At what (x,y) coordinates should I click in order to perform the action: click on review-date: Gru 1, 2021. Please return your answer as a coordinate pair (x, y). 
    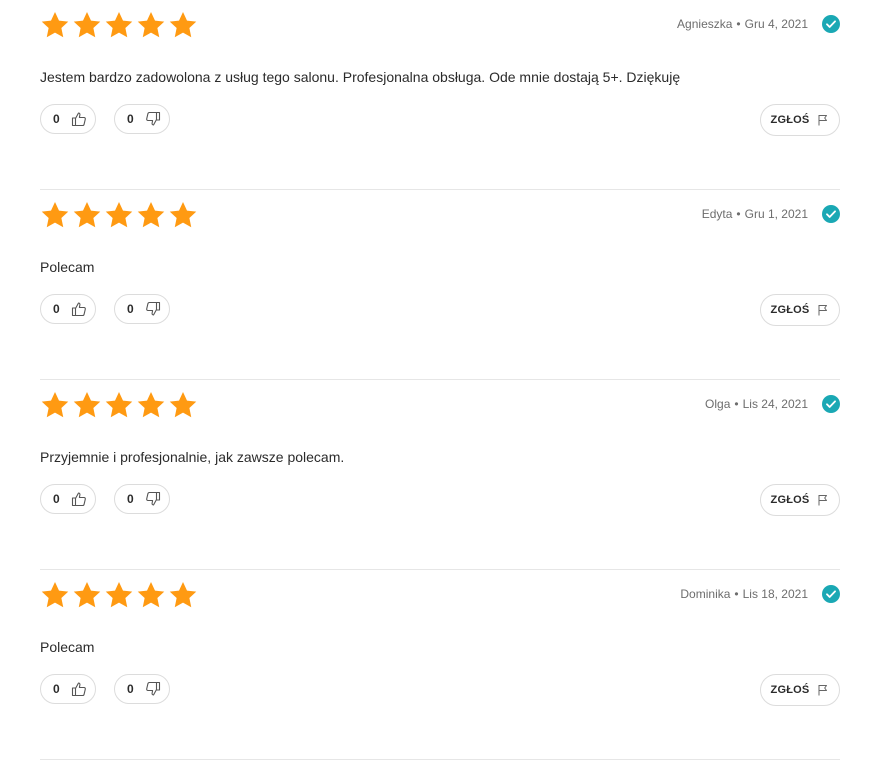
    Looking at the image, I should click on (776, 214).